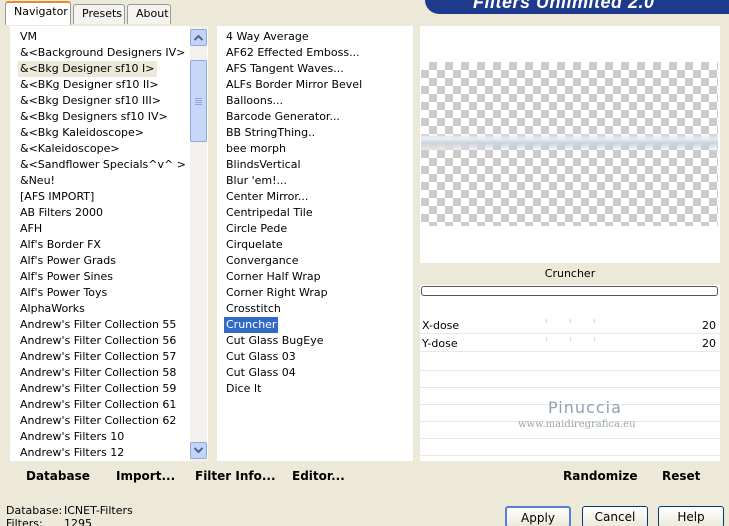  Describe the element at coordinates (66, 277) in the screenshot. I see `category-item: Alf's Power Sines` at that location.